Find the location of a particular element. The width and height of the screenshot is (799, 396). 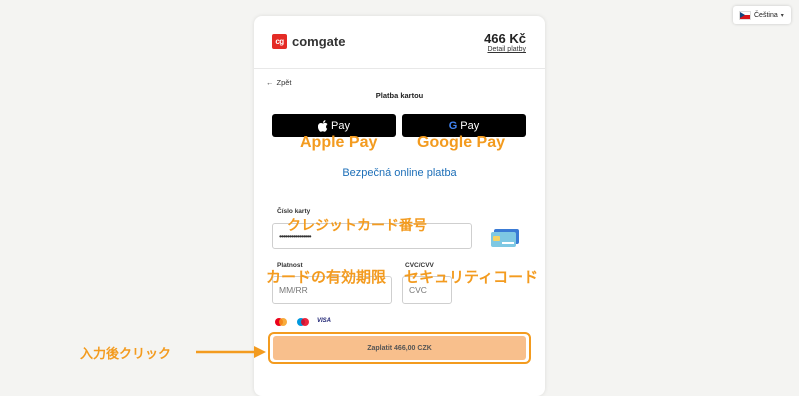

header-divider is located at coordinates (399, 68).